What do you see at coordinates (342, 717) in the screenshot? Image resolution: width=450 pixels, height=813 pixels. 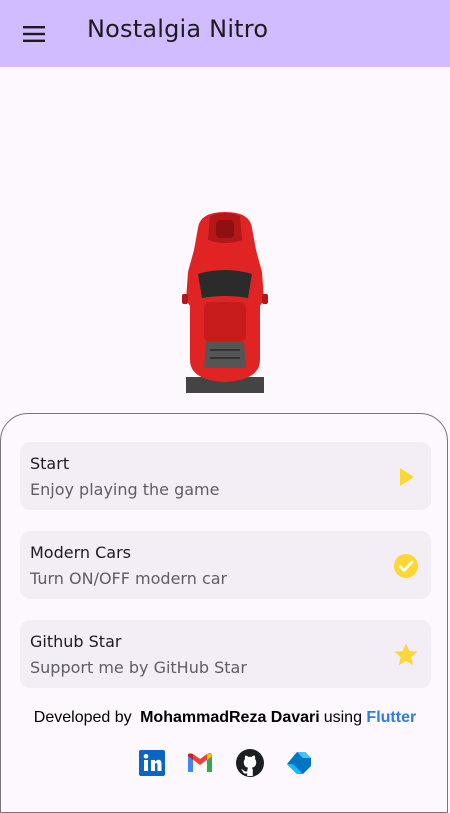 I see `credit-middle: using` at bounding box center [342, 717].